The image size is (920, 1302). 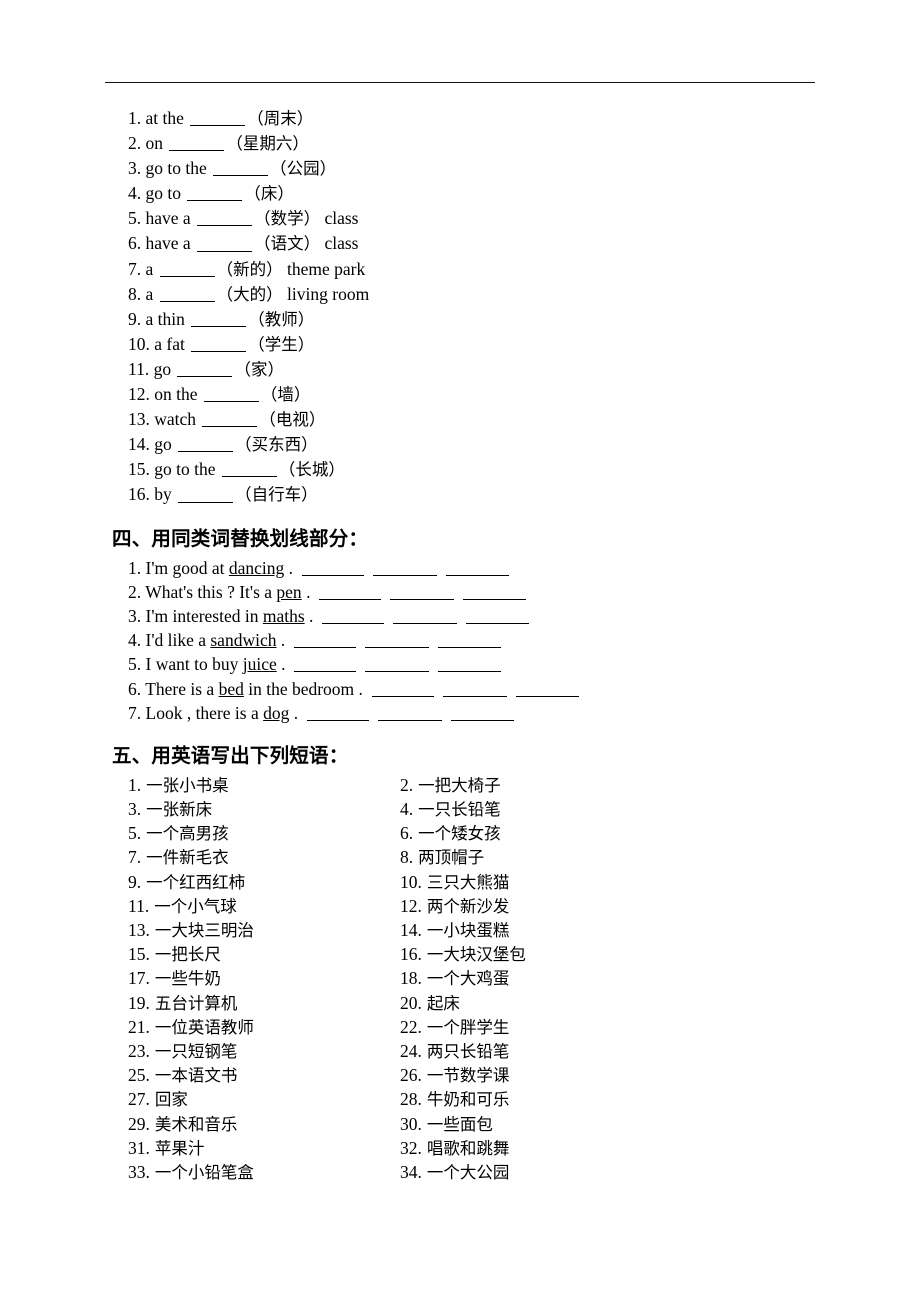 What do you see at coordinates (179, 1148) in the screenshot?
I see `phrase-text: 苹果汁` at bounding box center [179, 1148].